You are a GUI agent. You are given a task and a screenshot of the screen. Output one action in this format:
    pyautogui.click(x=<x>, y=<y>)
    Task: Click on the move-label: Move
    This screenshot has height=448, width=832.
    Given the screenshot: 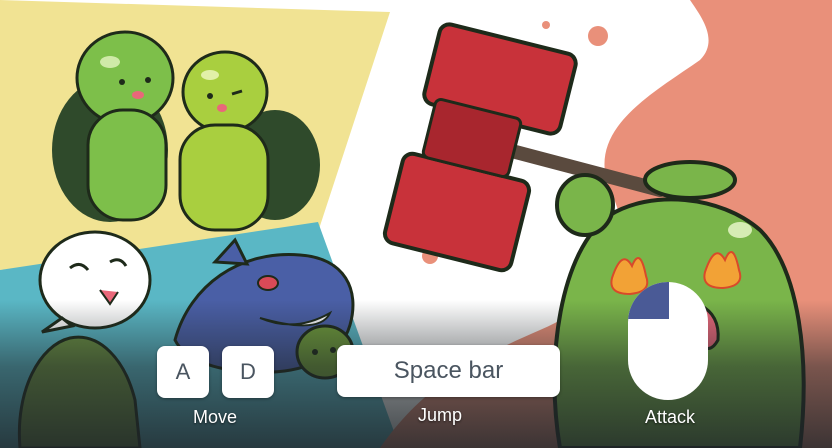 What is the action you would take?
    pyautogui.click(x=214, y=417)
    